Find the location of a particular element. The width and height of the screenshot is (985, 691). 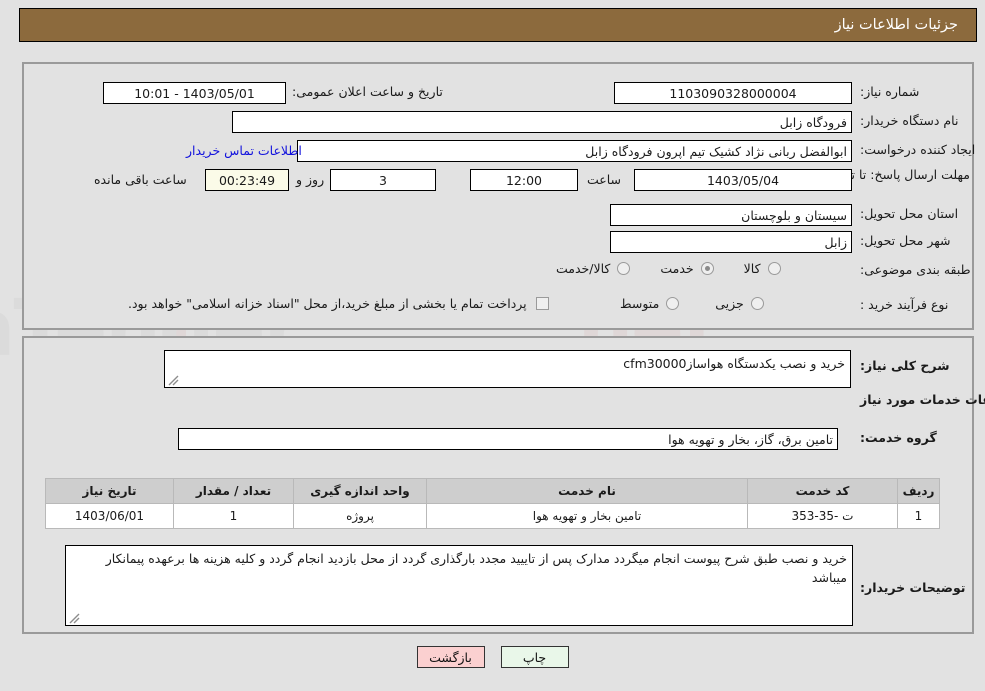

services-section-title-row: اطلاعات خدمات مورد نیاز is located at coordinates (922, 399).